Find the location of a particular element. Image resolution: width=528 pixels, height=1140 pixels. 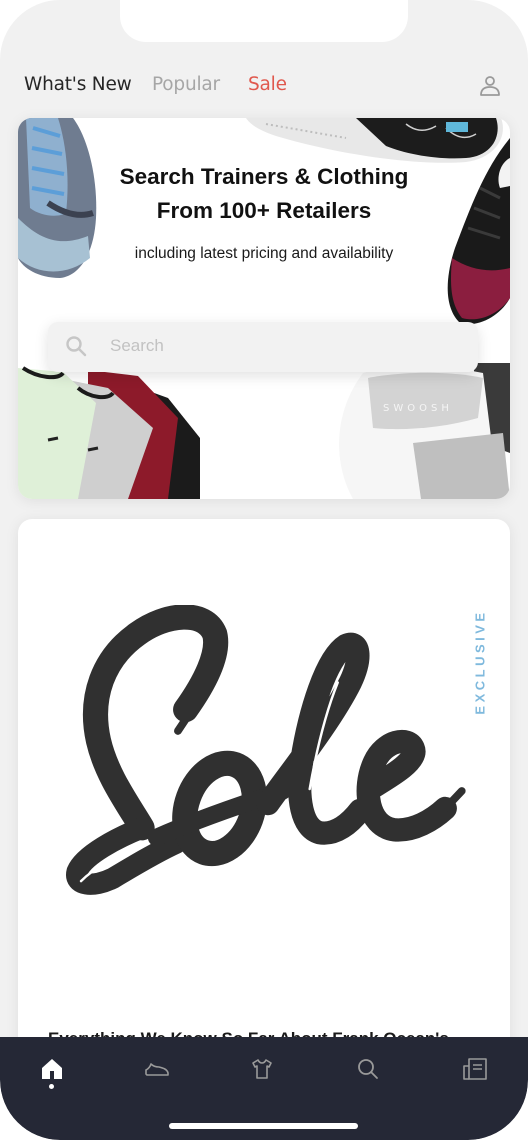

tab-sneakers is located at coordinates (156, 1071).